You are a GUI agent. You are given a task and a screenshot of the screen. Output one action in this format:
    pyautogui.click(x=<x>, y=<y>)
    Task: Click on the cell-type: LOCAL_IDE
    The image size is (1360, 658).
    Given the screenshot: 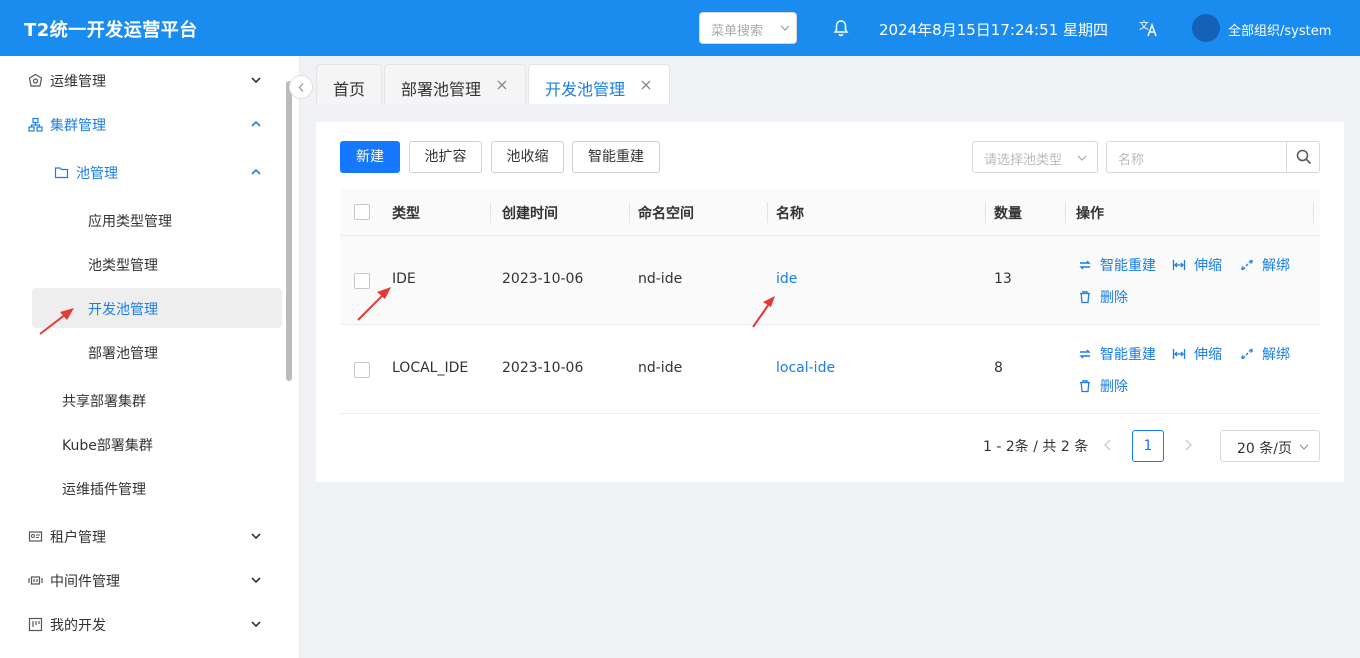 What is the action you would take?
    pyautogui.click(x=430, y=368)
    